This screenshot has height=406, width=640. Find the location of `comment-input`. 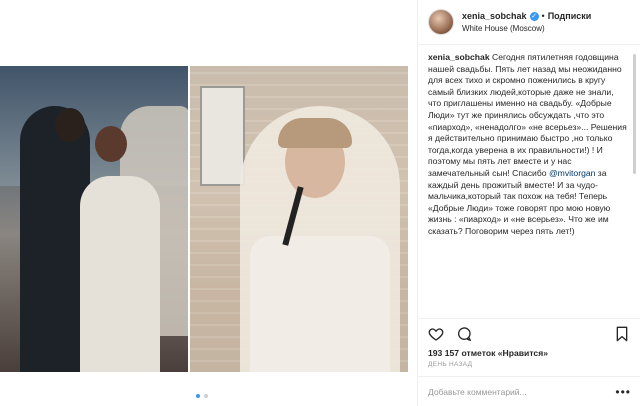

comment-input is located at coordinates (522, 391).